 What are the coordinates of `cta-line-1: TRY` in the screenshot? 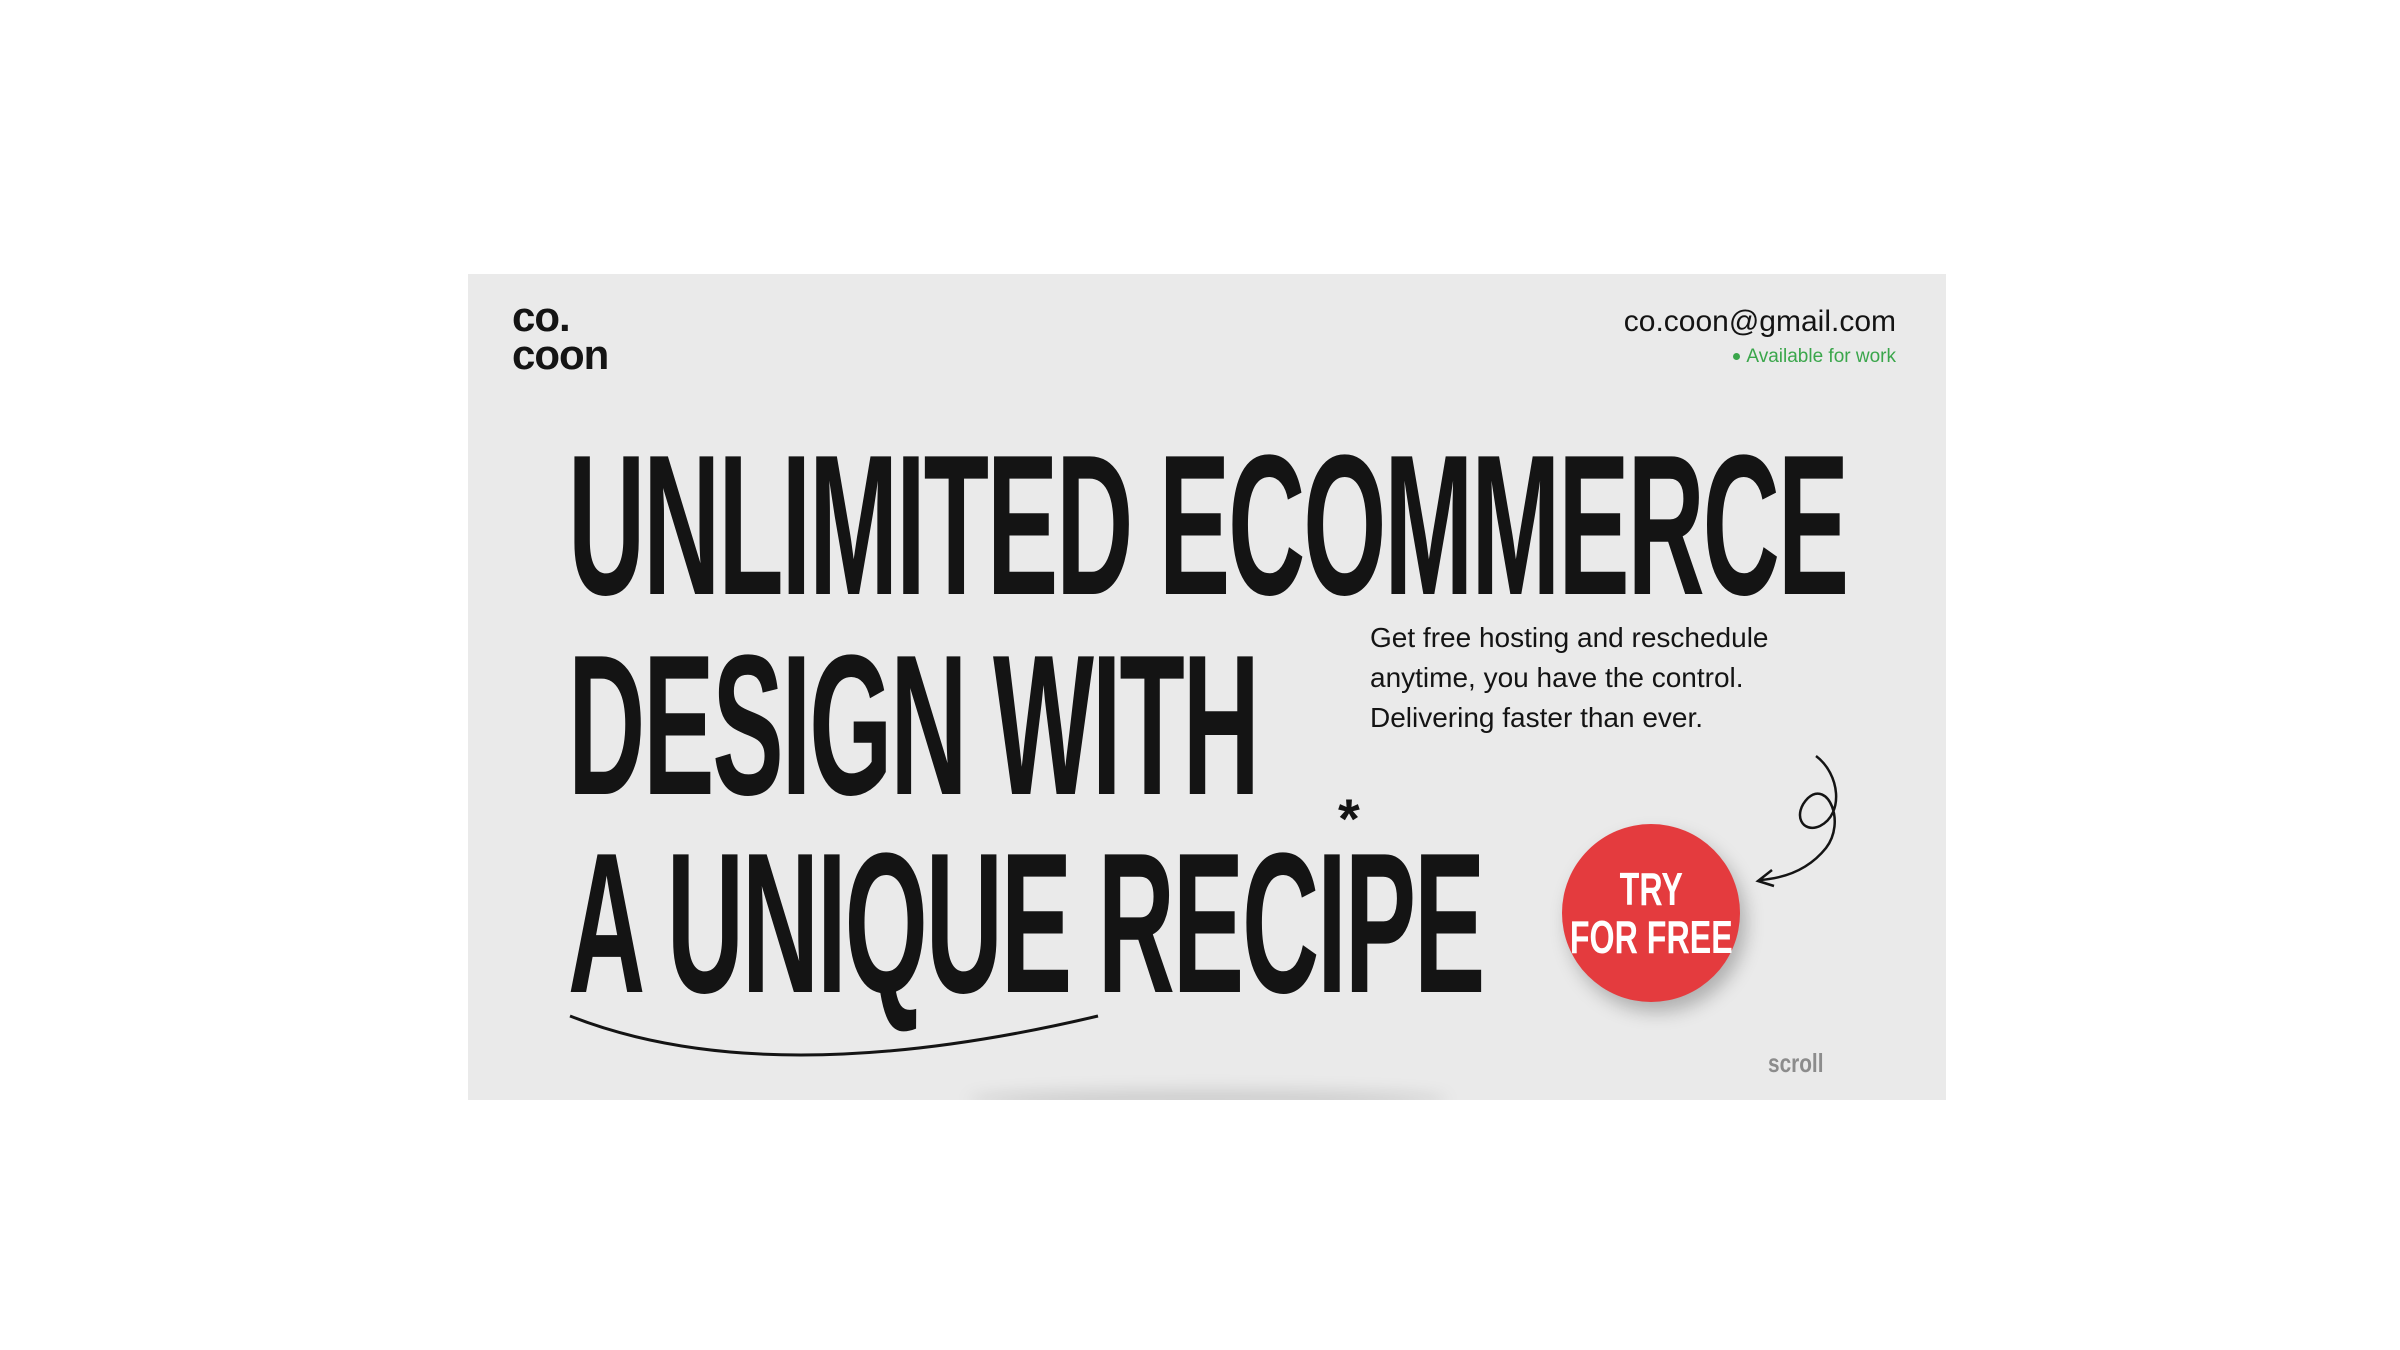 It's located at (1651, 889).